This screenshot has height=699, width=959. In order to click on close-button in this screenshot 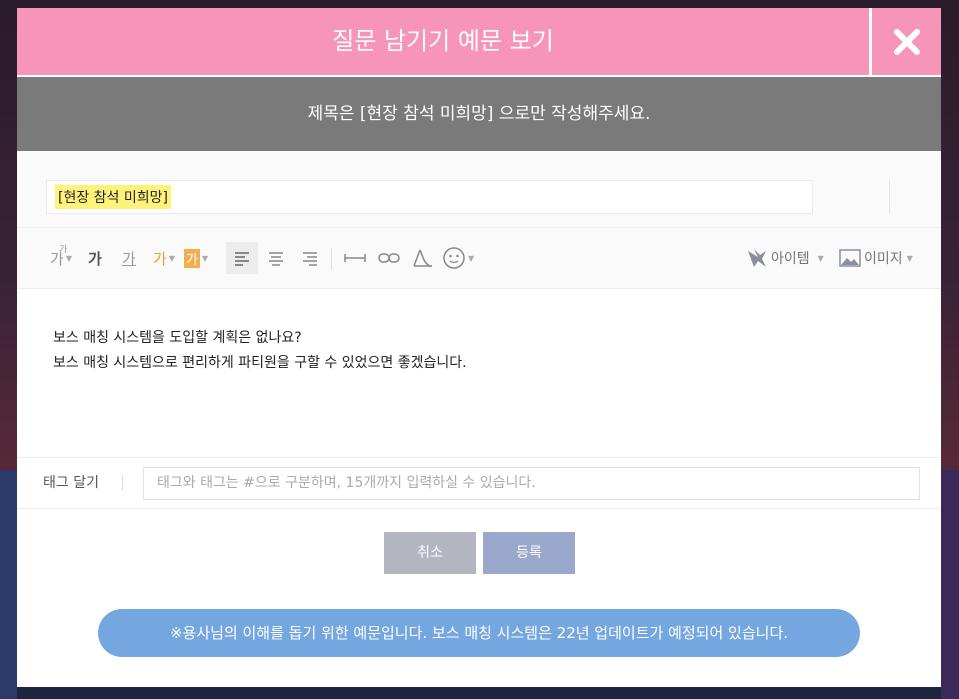, I will do `click(906, 41)`.